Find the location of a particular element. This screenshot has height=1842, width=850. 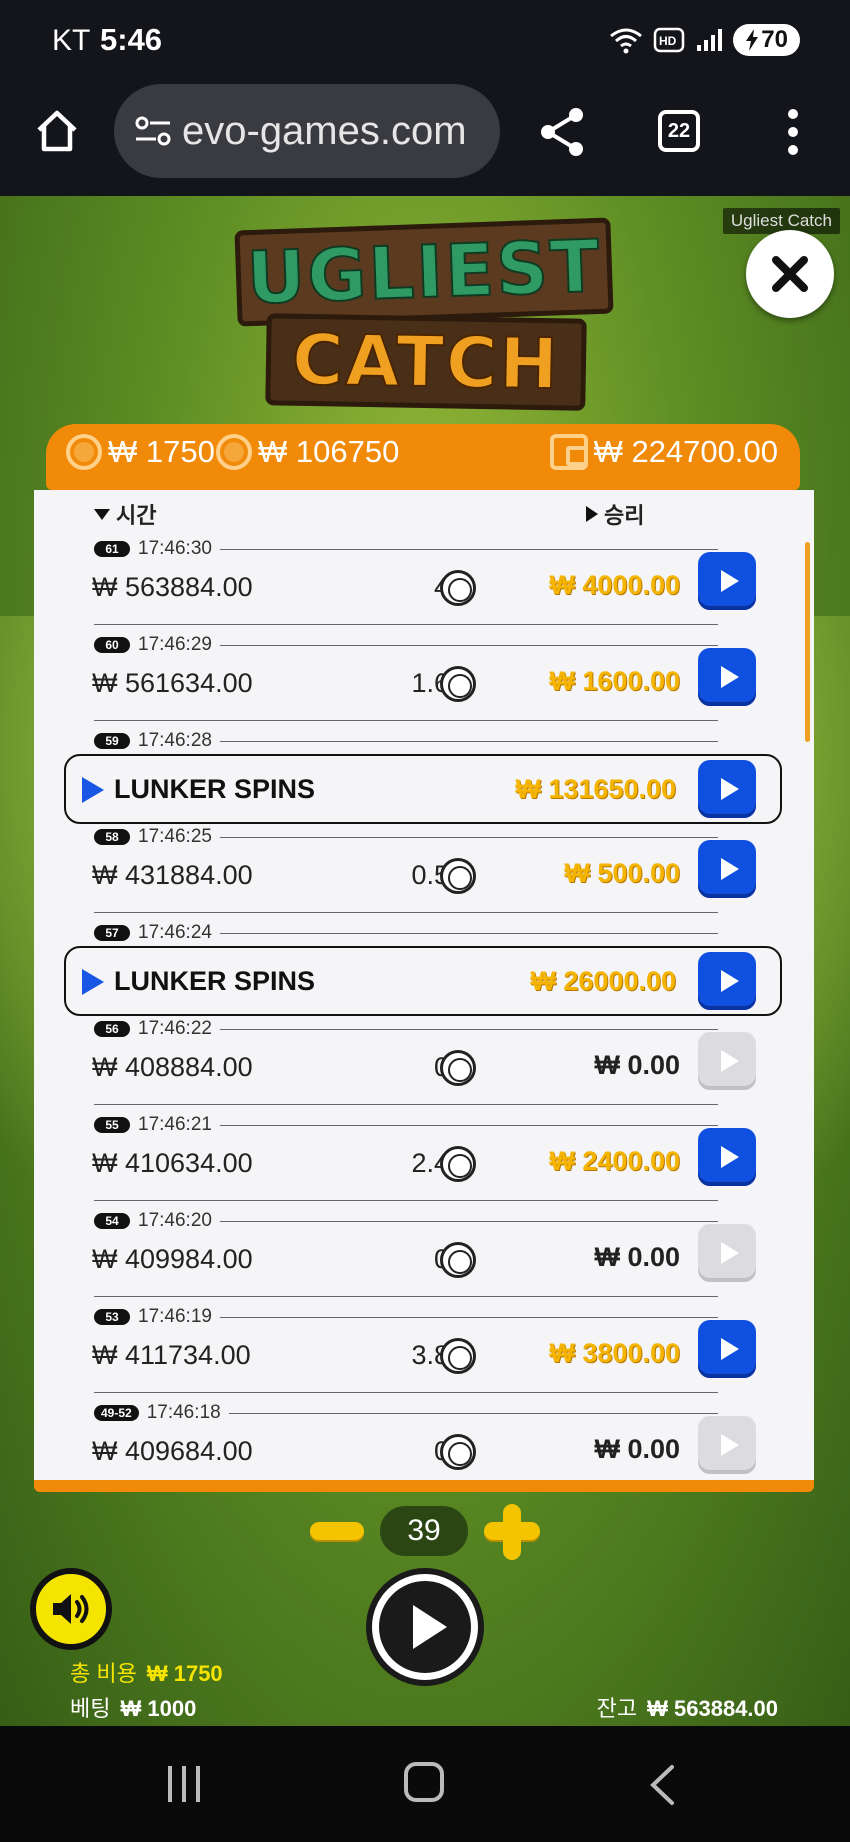

sound-toggle-button is located at coordinates (71, 1609).